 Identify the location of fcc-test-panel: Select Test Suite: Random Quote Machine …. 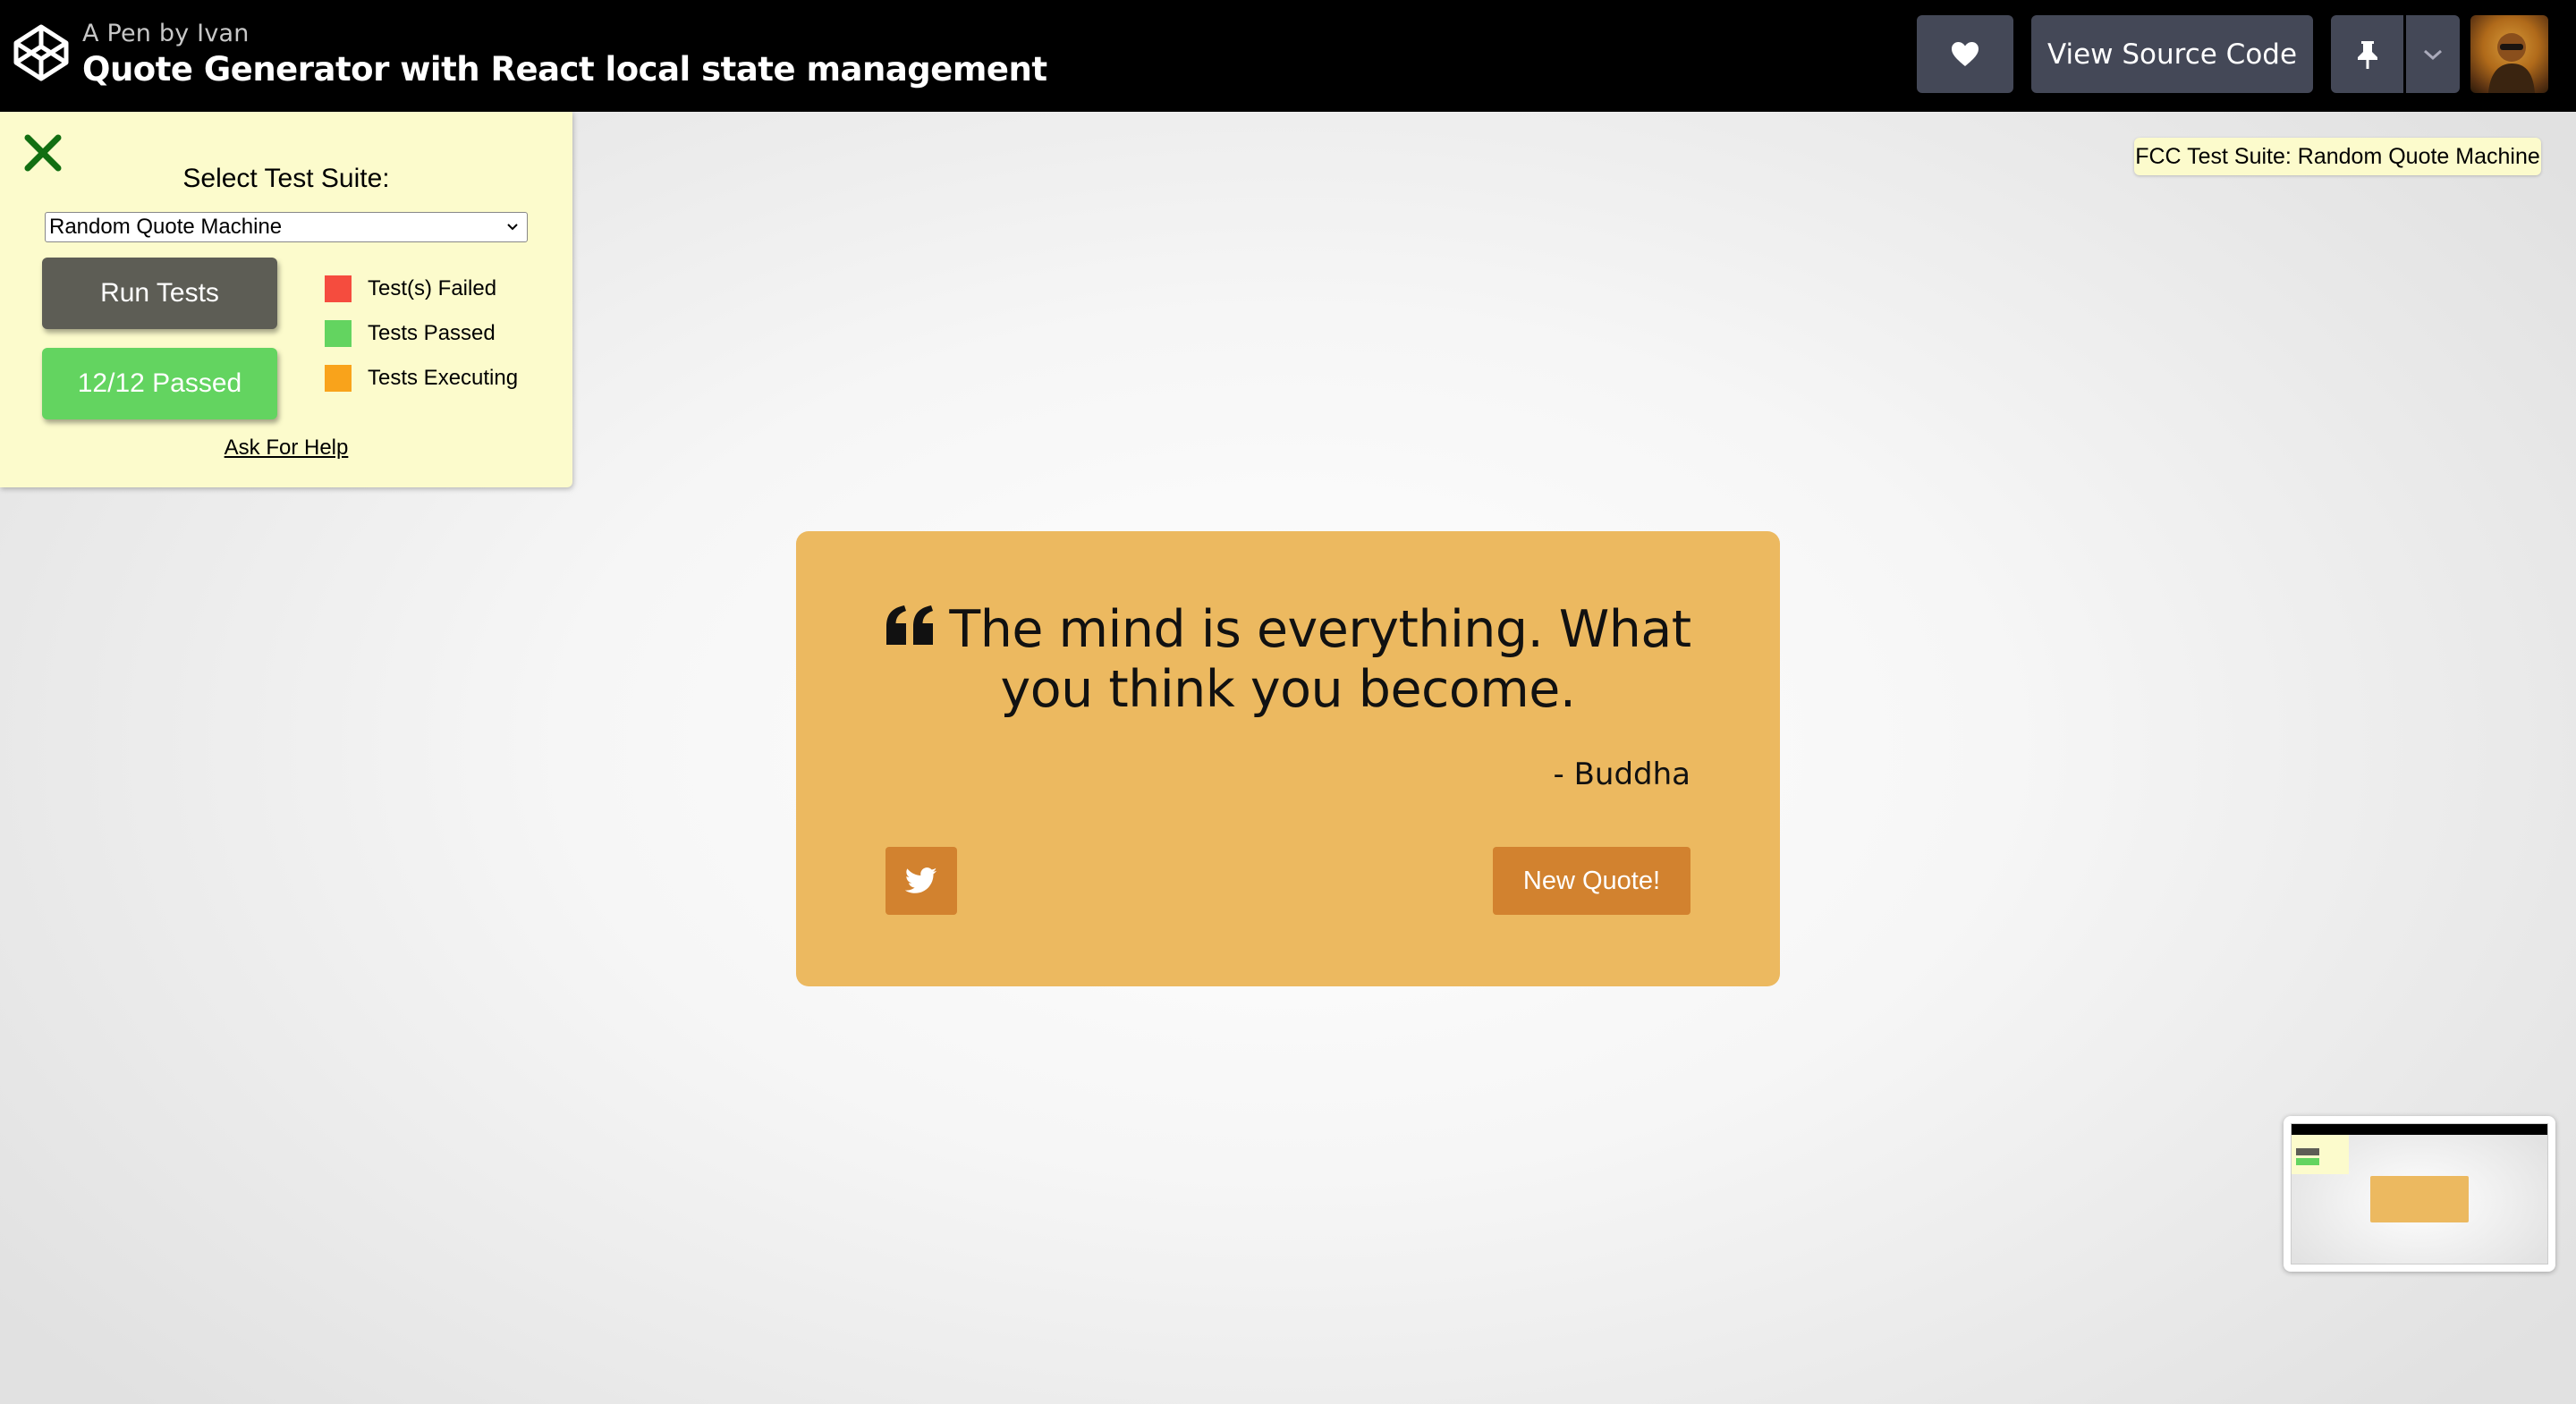
(286, 300).